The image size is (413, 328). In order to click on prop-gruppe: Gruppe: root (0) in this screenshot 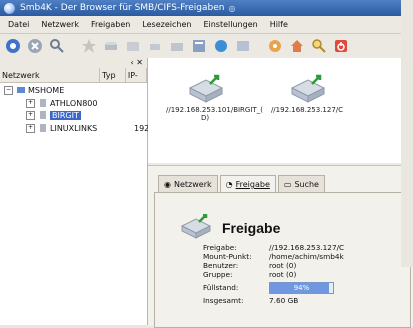, I will do `click(249, 274)`.